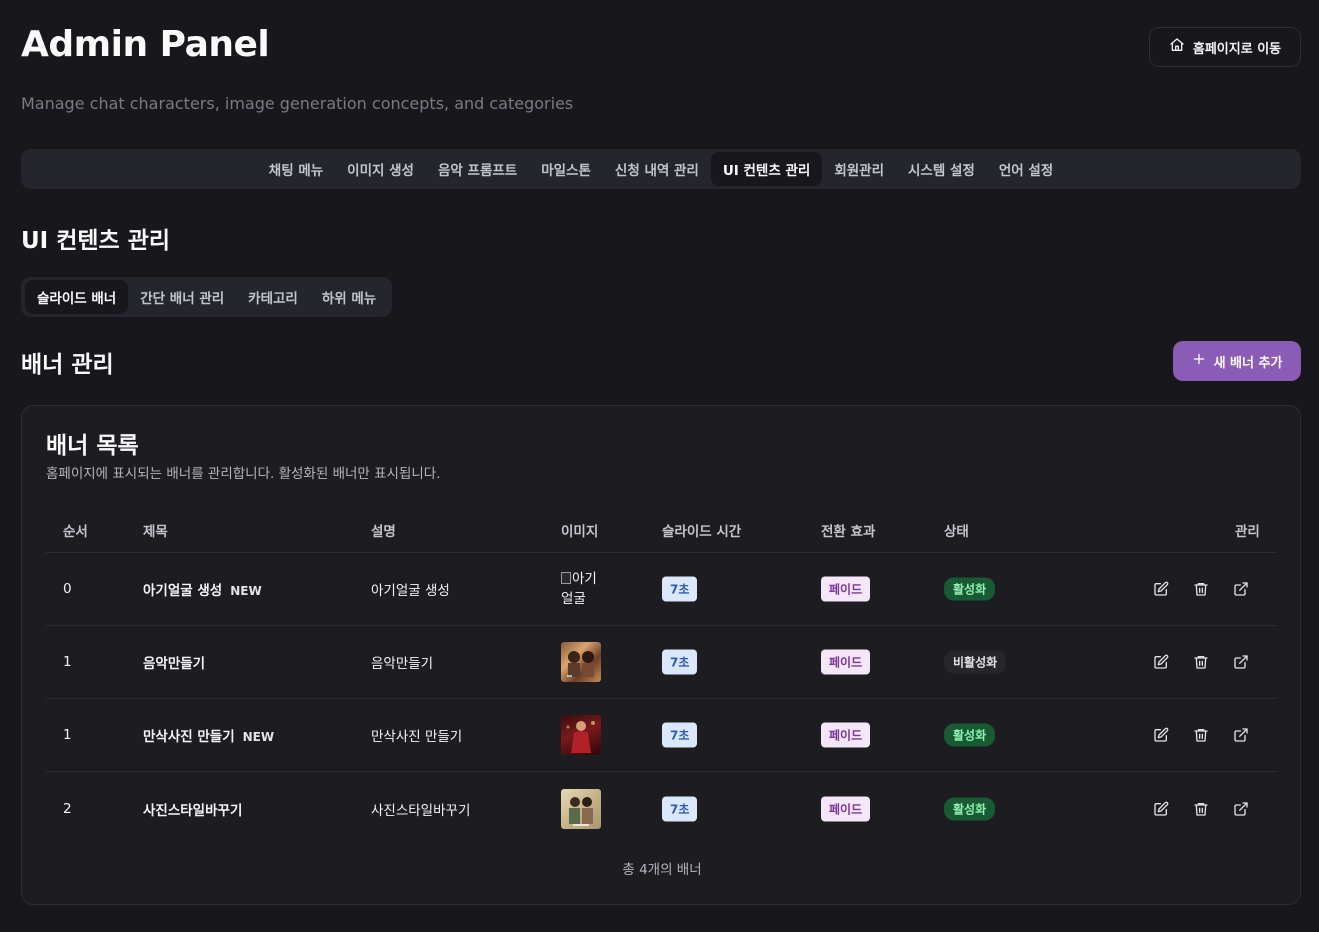  What do you see at coordinates (77, 297) in the screenshot?
I see `subtab-slide-banner: 슬라이드 배너` at bounding box center [77, 297].